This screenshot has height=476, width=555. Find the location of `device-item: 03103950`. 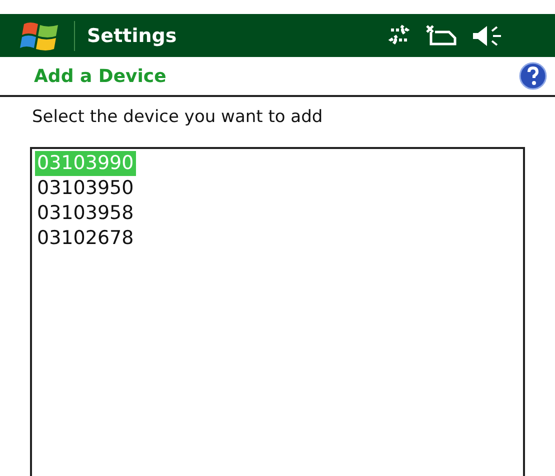

device-item: 03103950 is located at coordinates (85, 188).